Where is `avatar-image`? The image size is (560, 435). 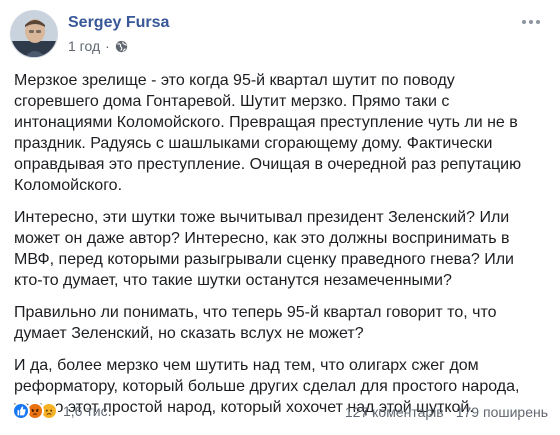
avatar-image is located at coordinates (34, 34).